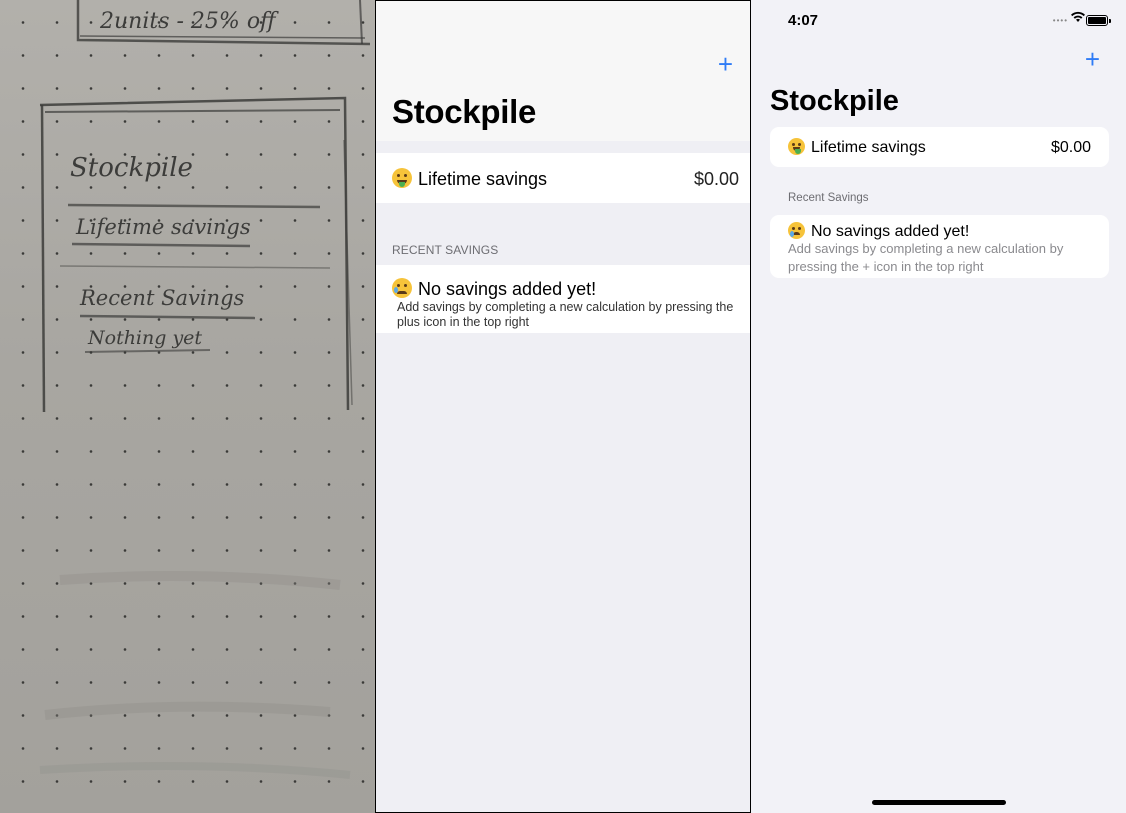 The height and width of the screenshot is (813, 1126). What do you see at coordinates (1098, 20) in the screenshot?
I see `battery-icon` at bounding box center [1098, 20].